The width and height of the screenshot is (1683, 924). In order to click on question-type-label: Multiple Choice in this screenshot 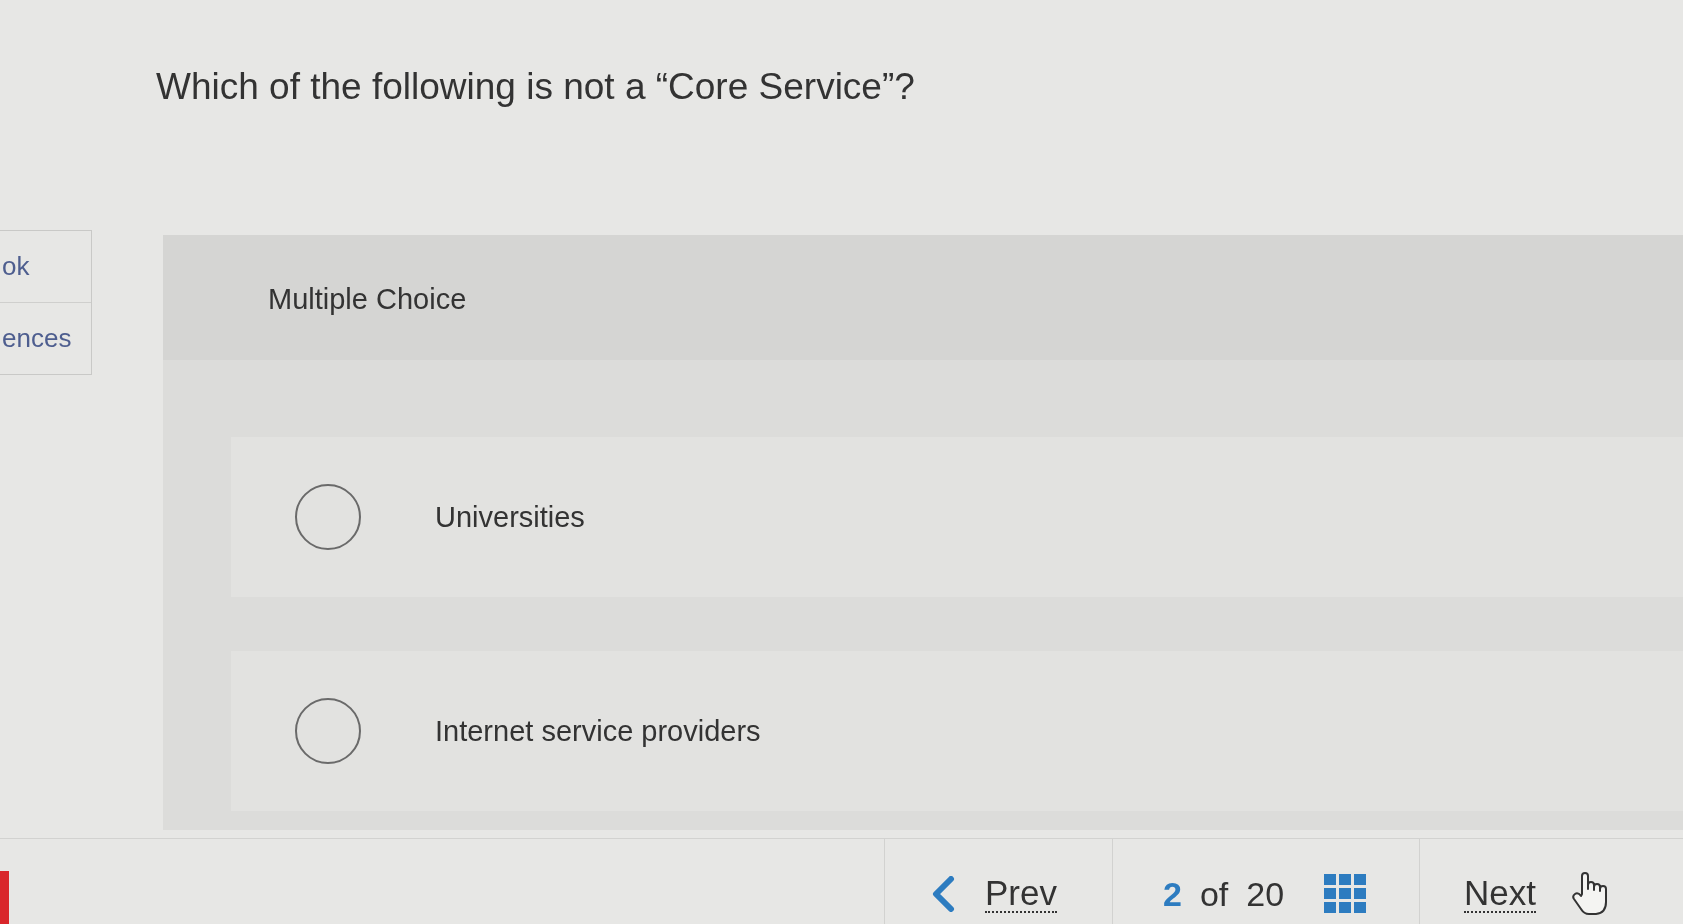, I will do `click(367, 299)`.